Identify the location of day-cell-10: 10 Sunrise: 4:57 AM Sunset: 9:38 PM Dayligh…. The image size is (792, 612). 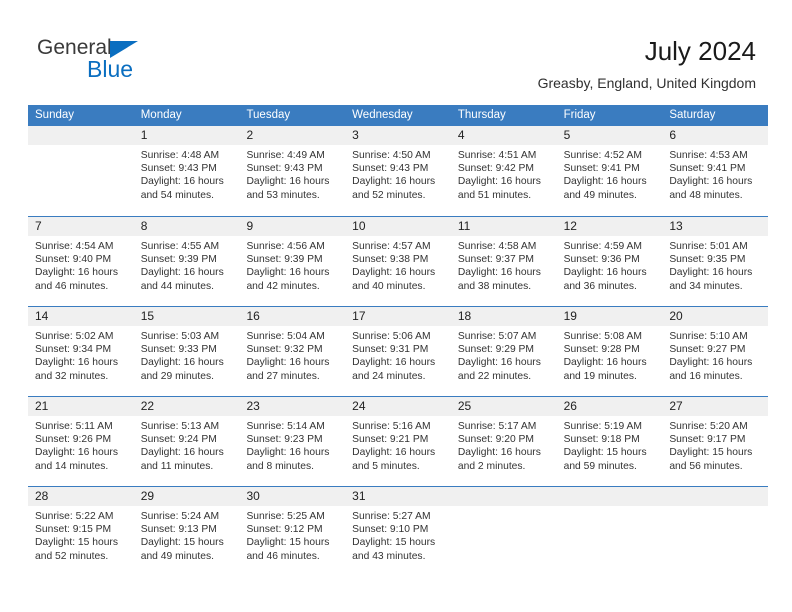
(398, 261).